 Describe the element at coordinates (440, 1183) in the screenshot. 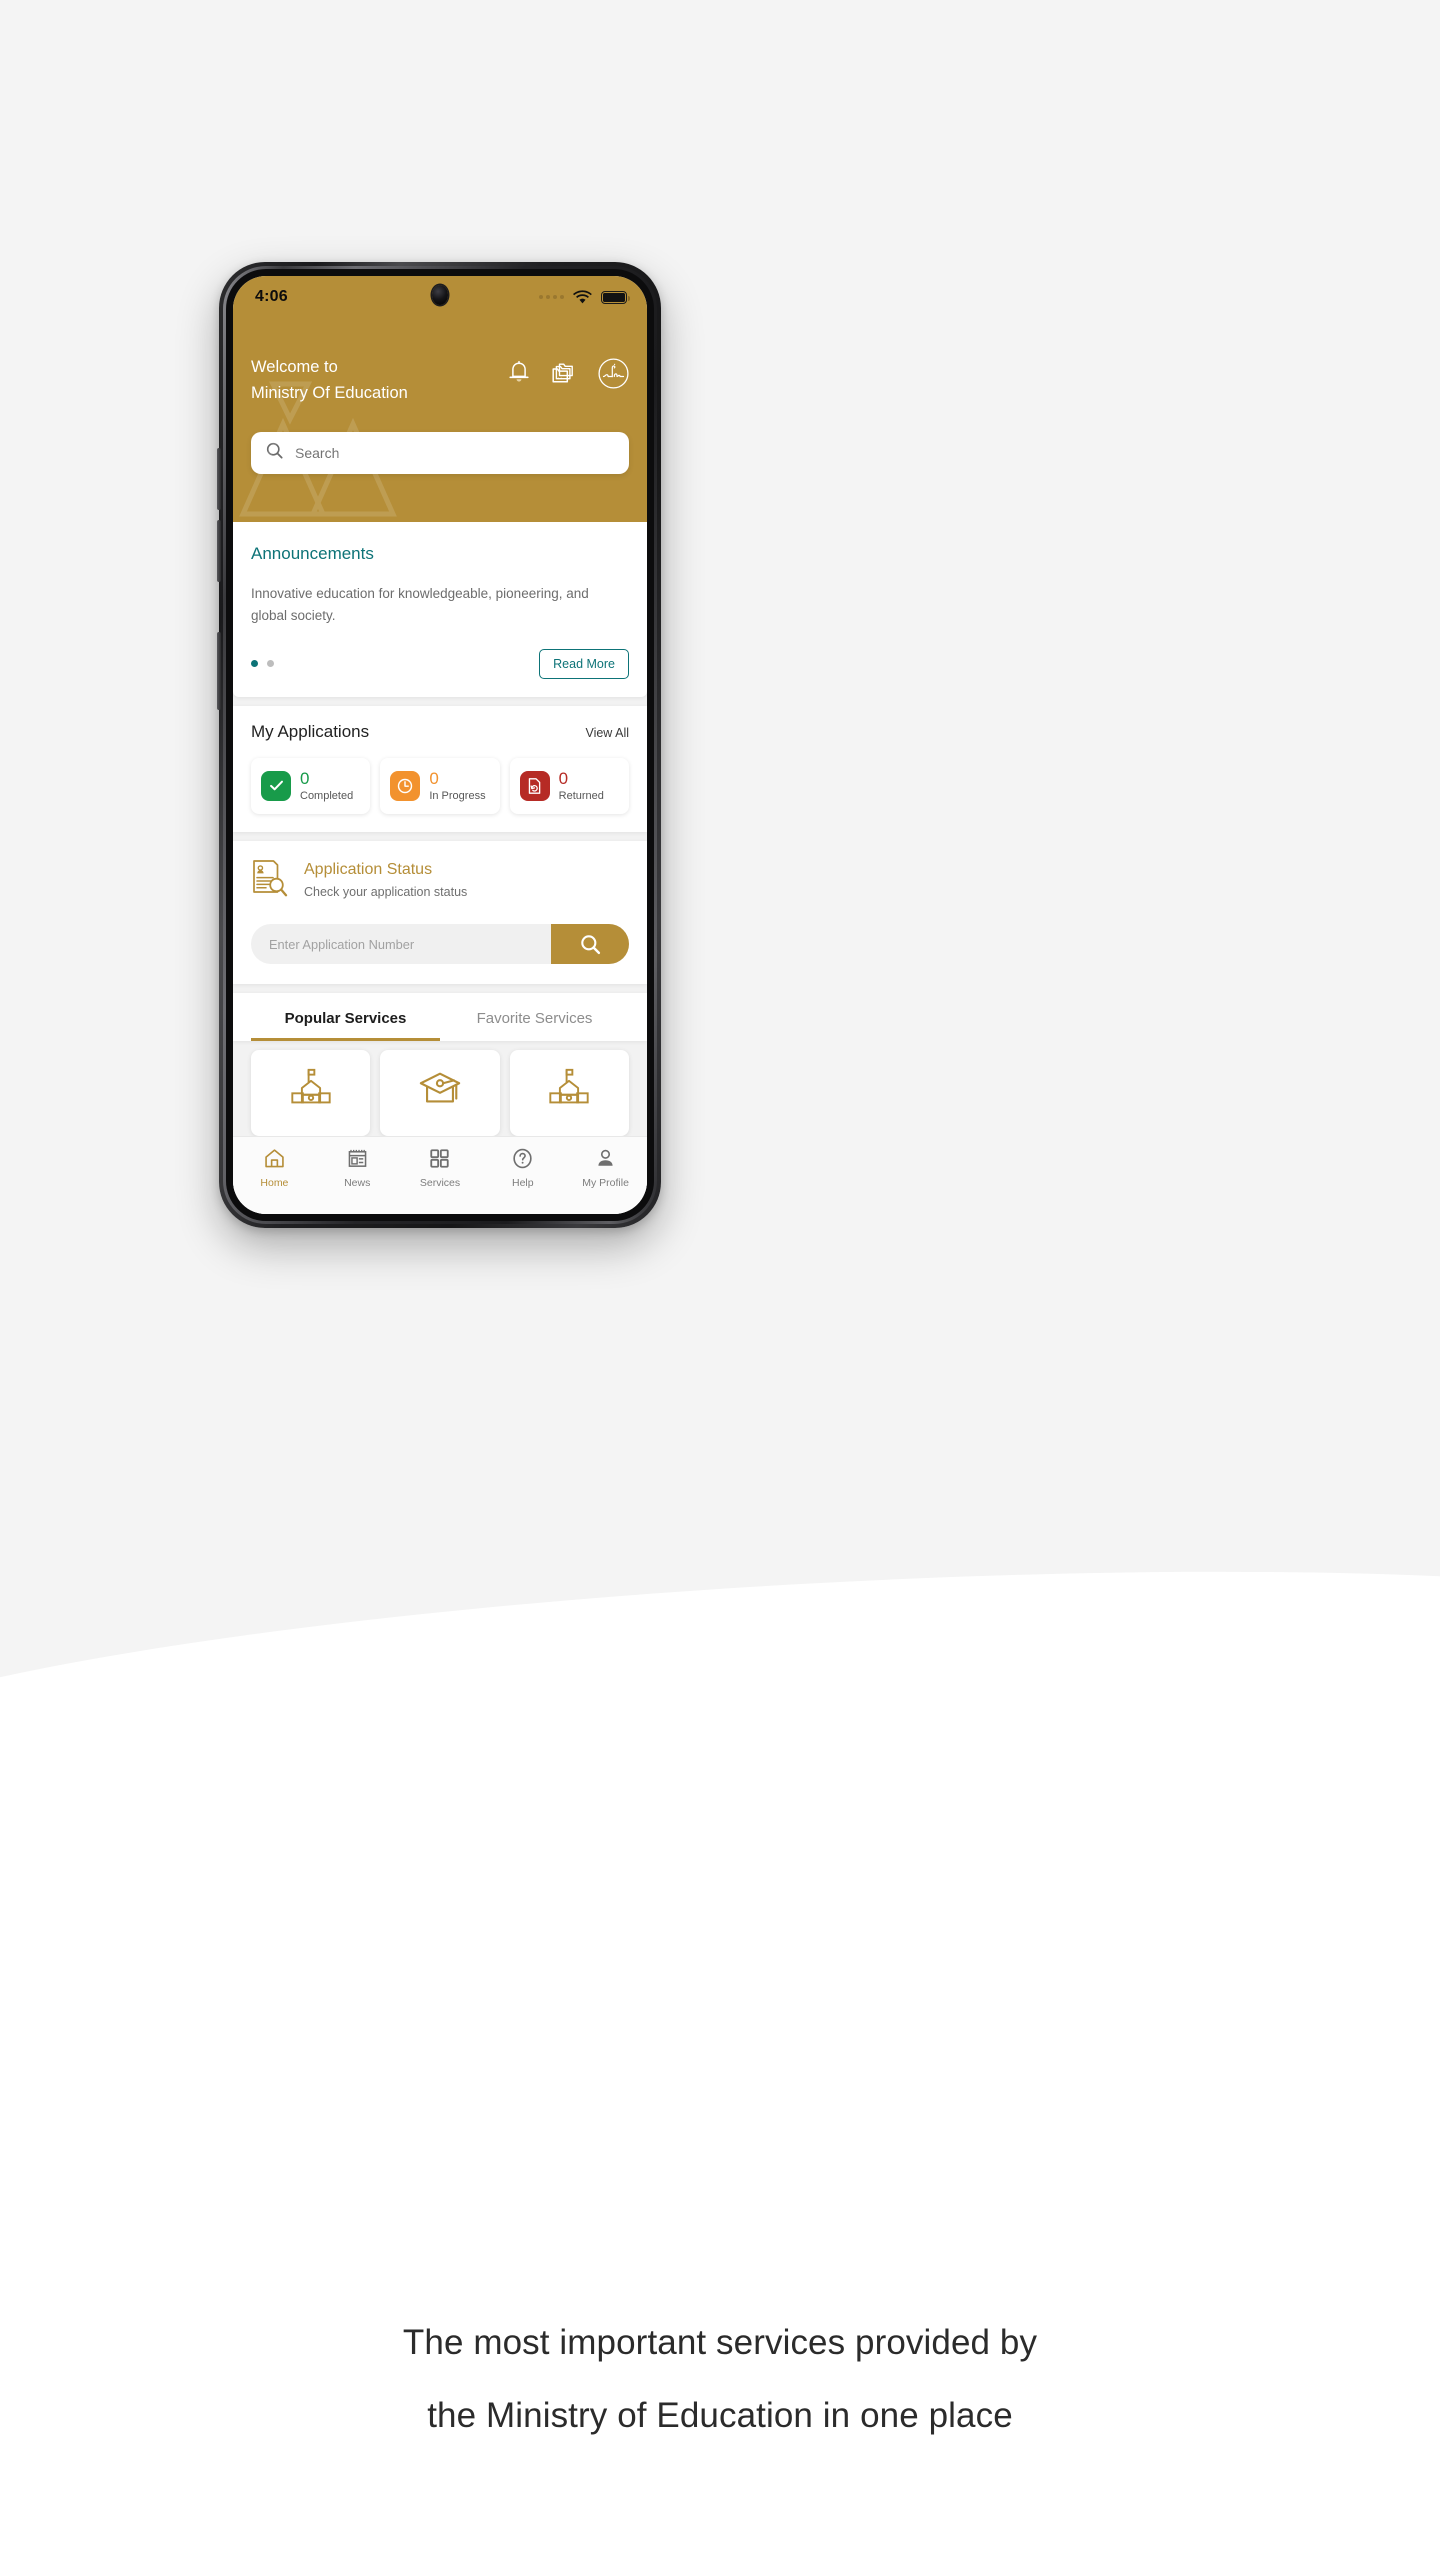

I see `nav-label-services: Services` at that location.